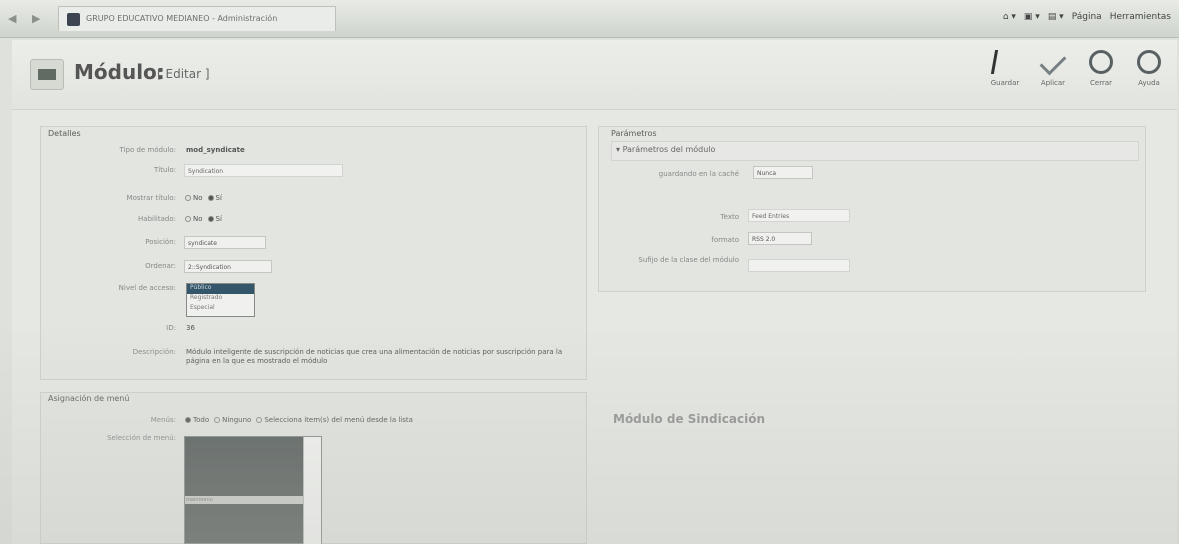 Image resolution: width=1179 pixels, height=544 pixels. What do you see at coordinates (875, 151) in the screenshot?
I see `module-parameters-header: ▾ Parámetros del módulo` at bounding box center [875, 151].